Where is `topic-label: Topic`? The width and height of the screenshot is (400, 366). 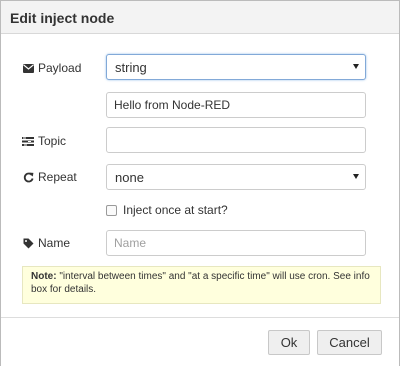 topic-label: Topic is located at coordinates (44, 141).